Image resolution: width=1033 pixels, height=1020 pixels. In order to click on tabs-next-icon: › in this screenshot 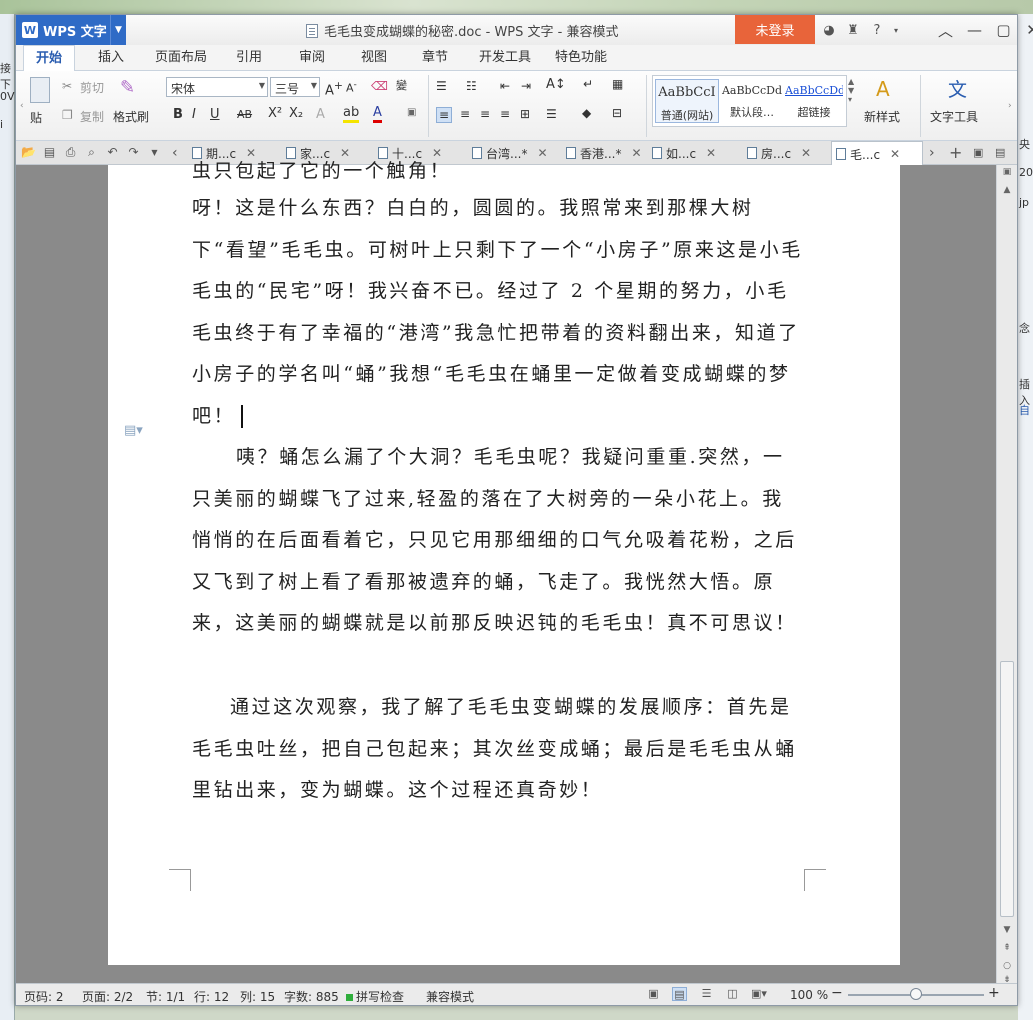, I will do `click(932, 153)`.